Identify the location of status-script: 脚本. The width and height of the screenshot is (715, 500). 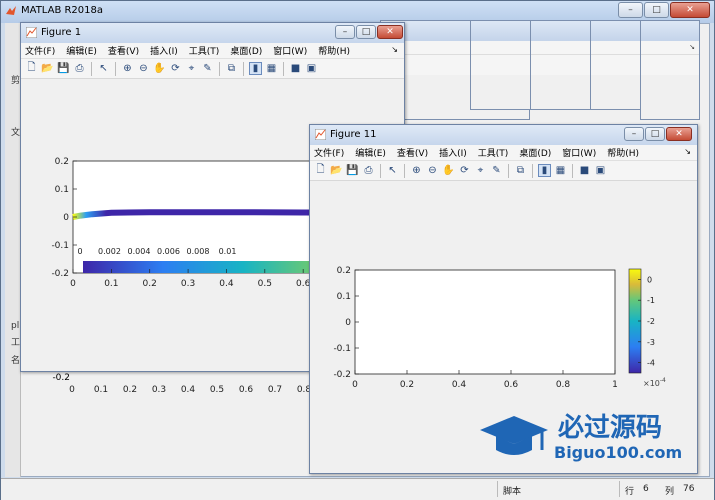
(512, 492).